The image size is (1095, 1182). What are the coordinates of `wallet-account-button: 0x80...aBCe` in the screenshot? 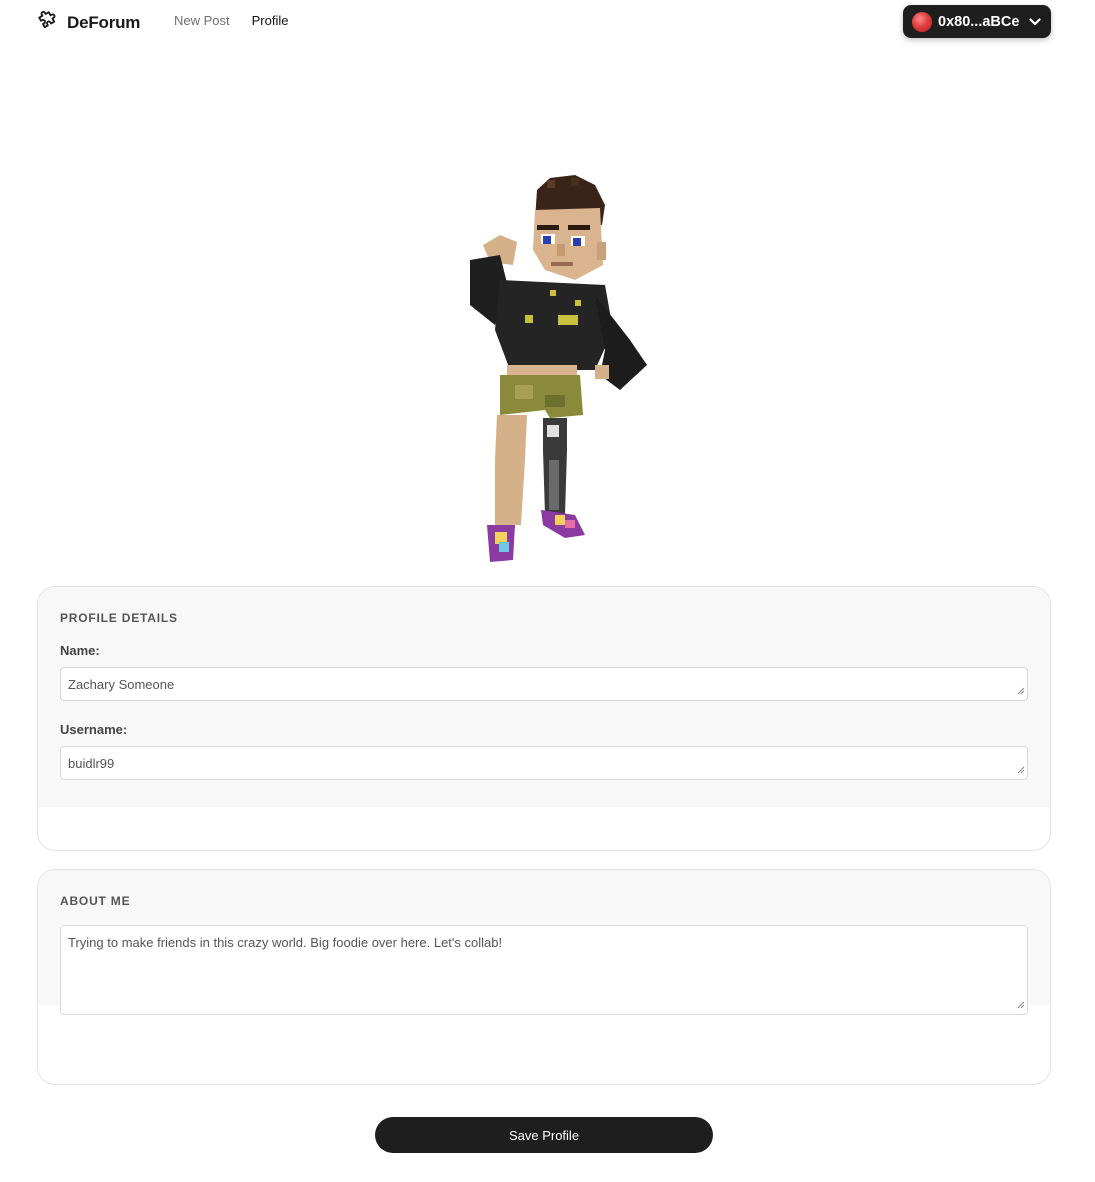 It's located at (977, 21).